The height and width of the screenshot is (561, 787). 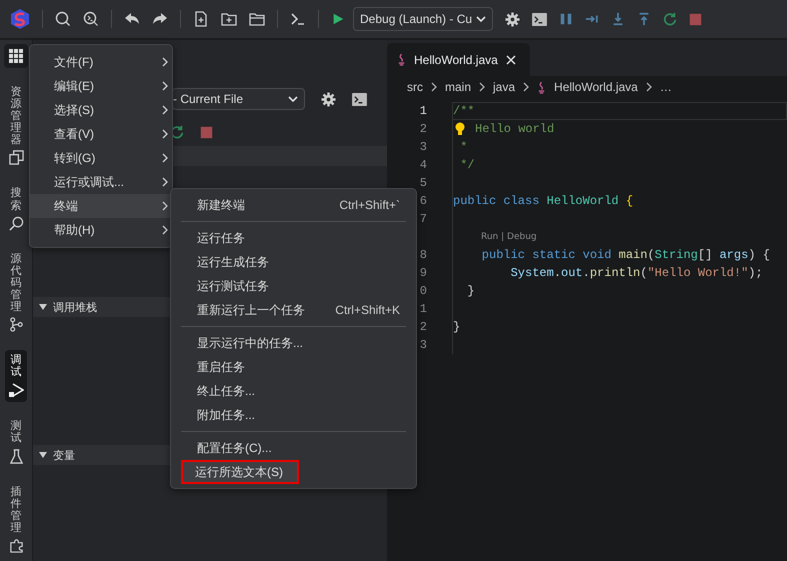 I want to click on launch-config-select: Debug (Launch) - Cu, so click(x=423, y=19).